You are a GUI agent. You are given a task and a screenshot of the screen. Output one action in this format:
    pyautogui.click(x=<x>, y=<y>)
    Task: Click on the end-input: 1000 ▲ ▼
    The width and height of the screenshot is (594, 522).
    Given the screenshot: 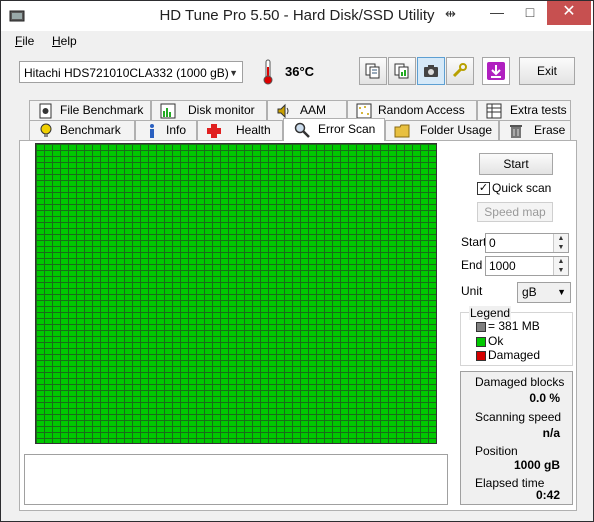 What is the action you would take?
    pyautogui.click(x=527, y=266)
    